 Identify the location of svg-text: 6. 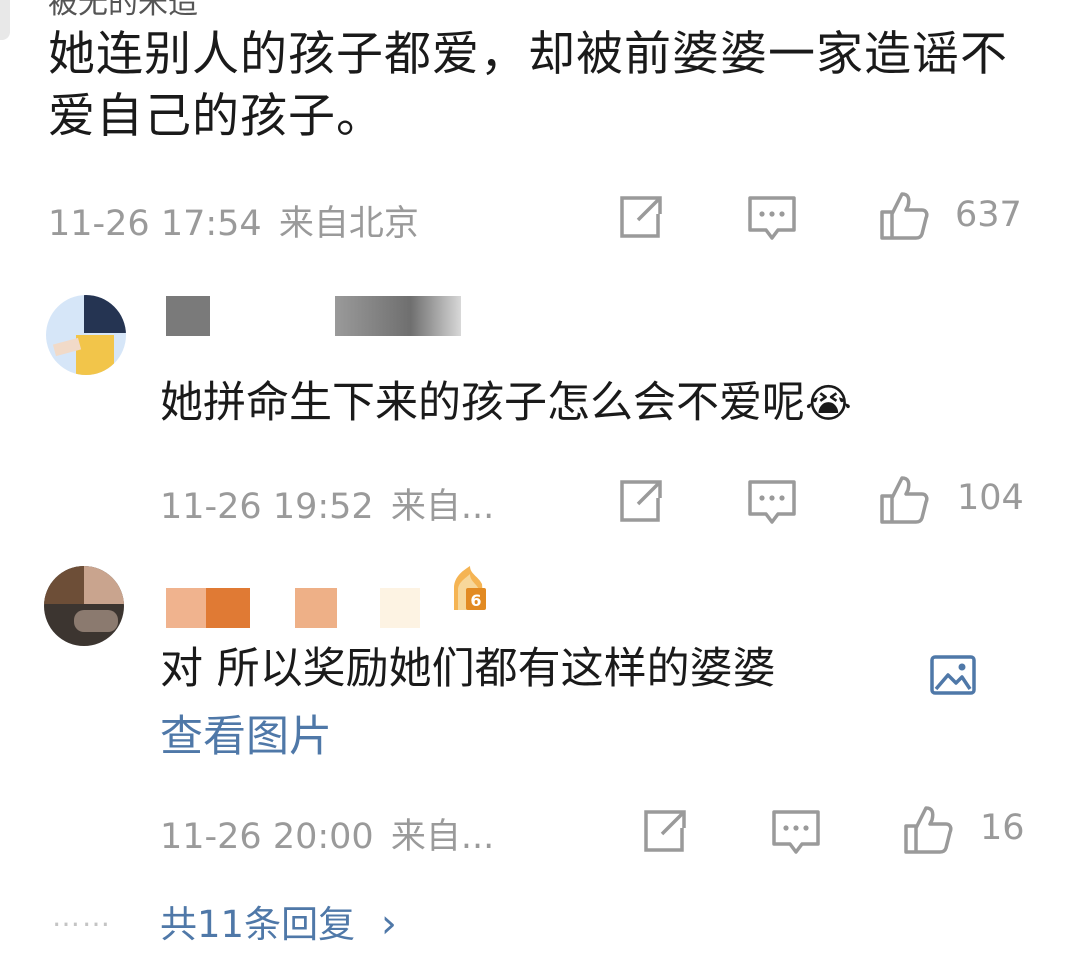
(475, 600).